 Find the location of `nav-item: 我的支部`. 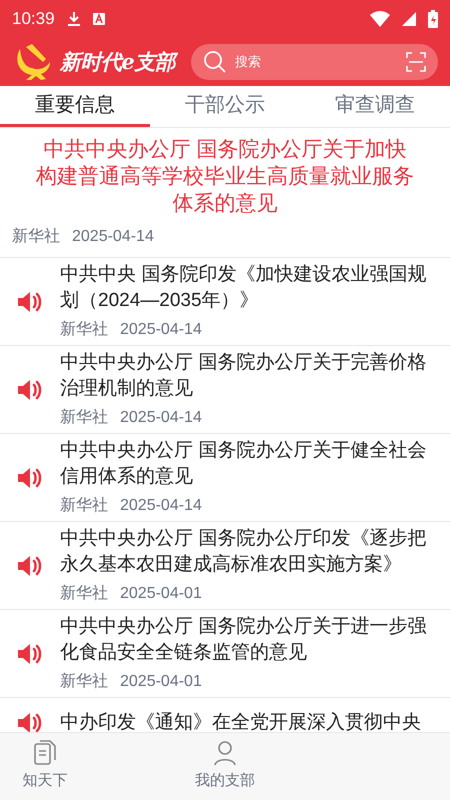

nav-item: 我的支部 is located at coordinates (225, 766).